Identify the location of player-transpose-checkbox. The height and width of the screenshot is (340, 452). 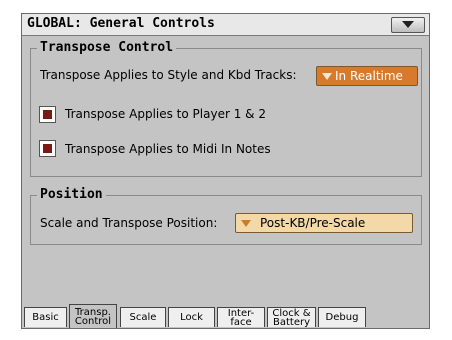
(47, 114).